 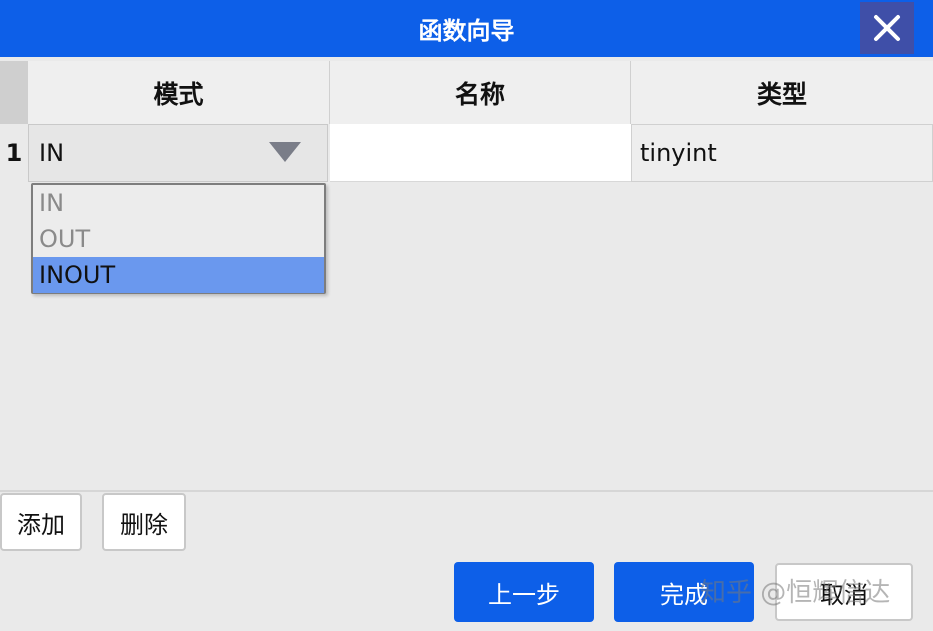 I want to click on dropdown-option-out: OUT, so click(x=178, y=239).